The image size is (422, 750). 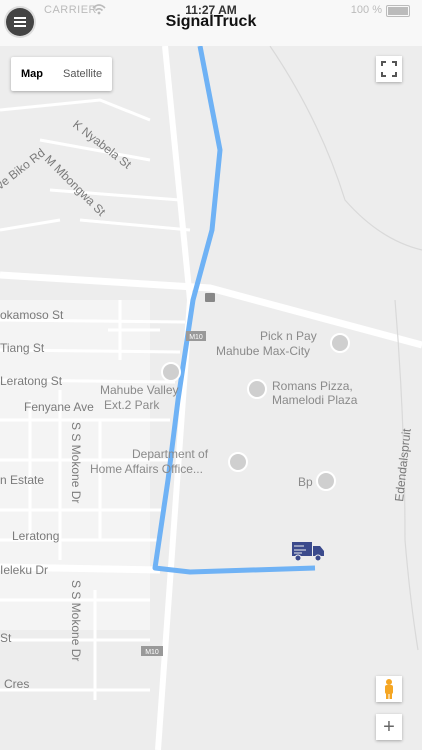 I want to click on menu-button, so click(x=20, y=22).